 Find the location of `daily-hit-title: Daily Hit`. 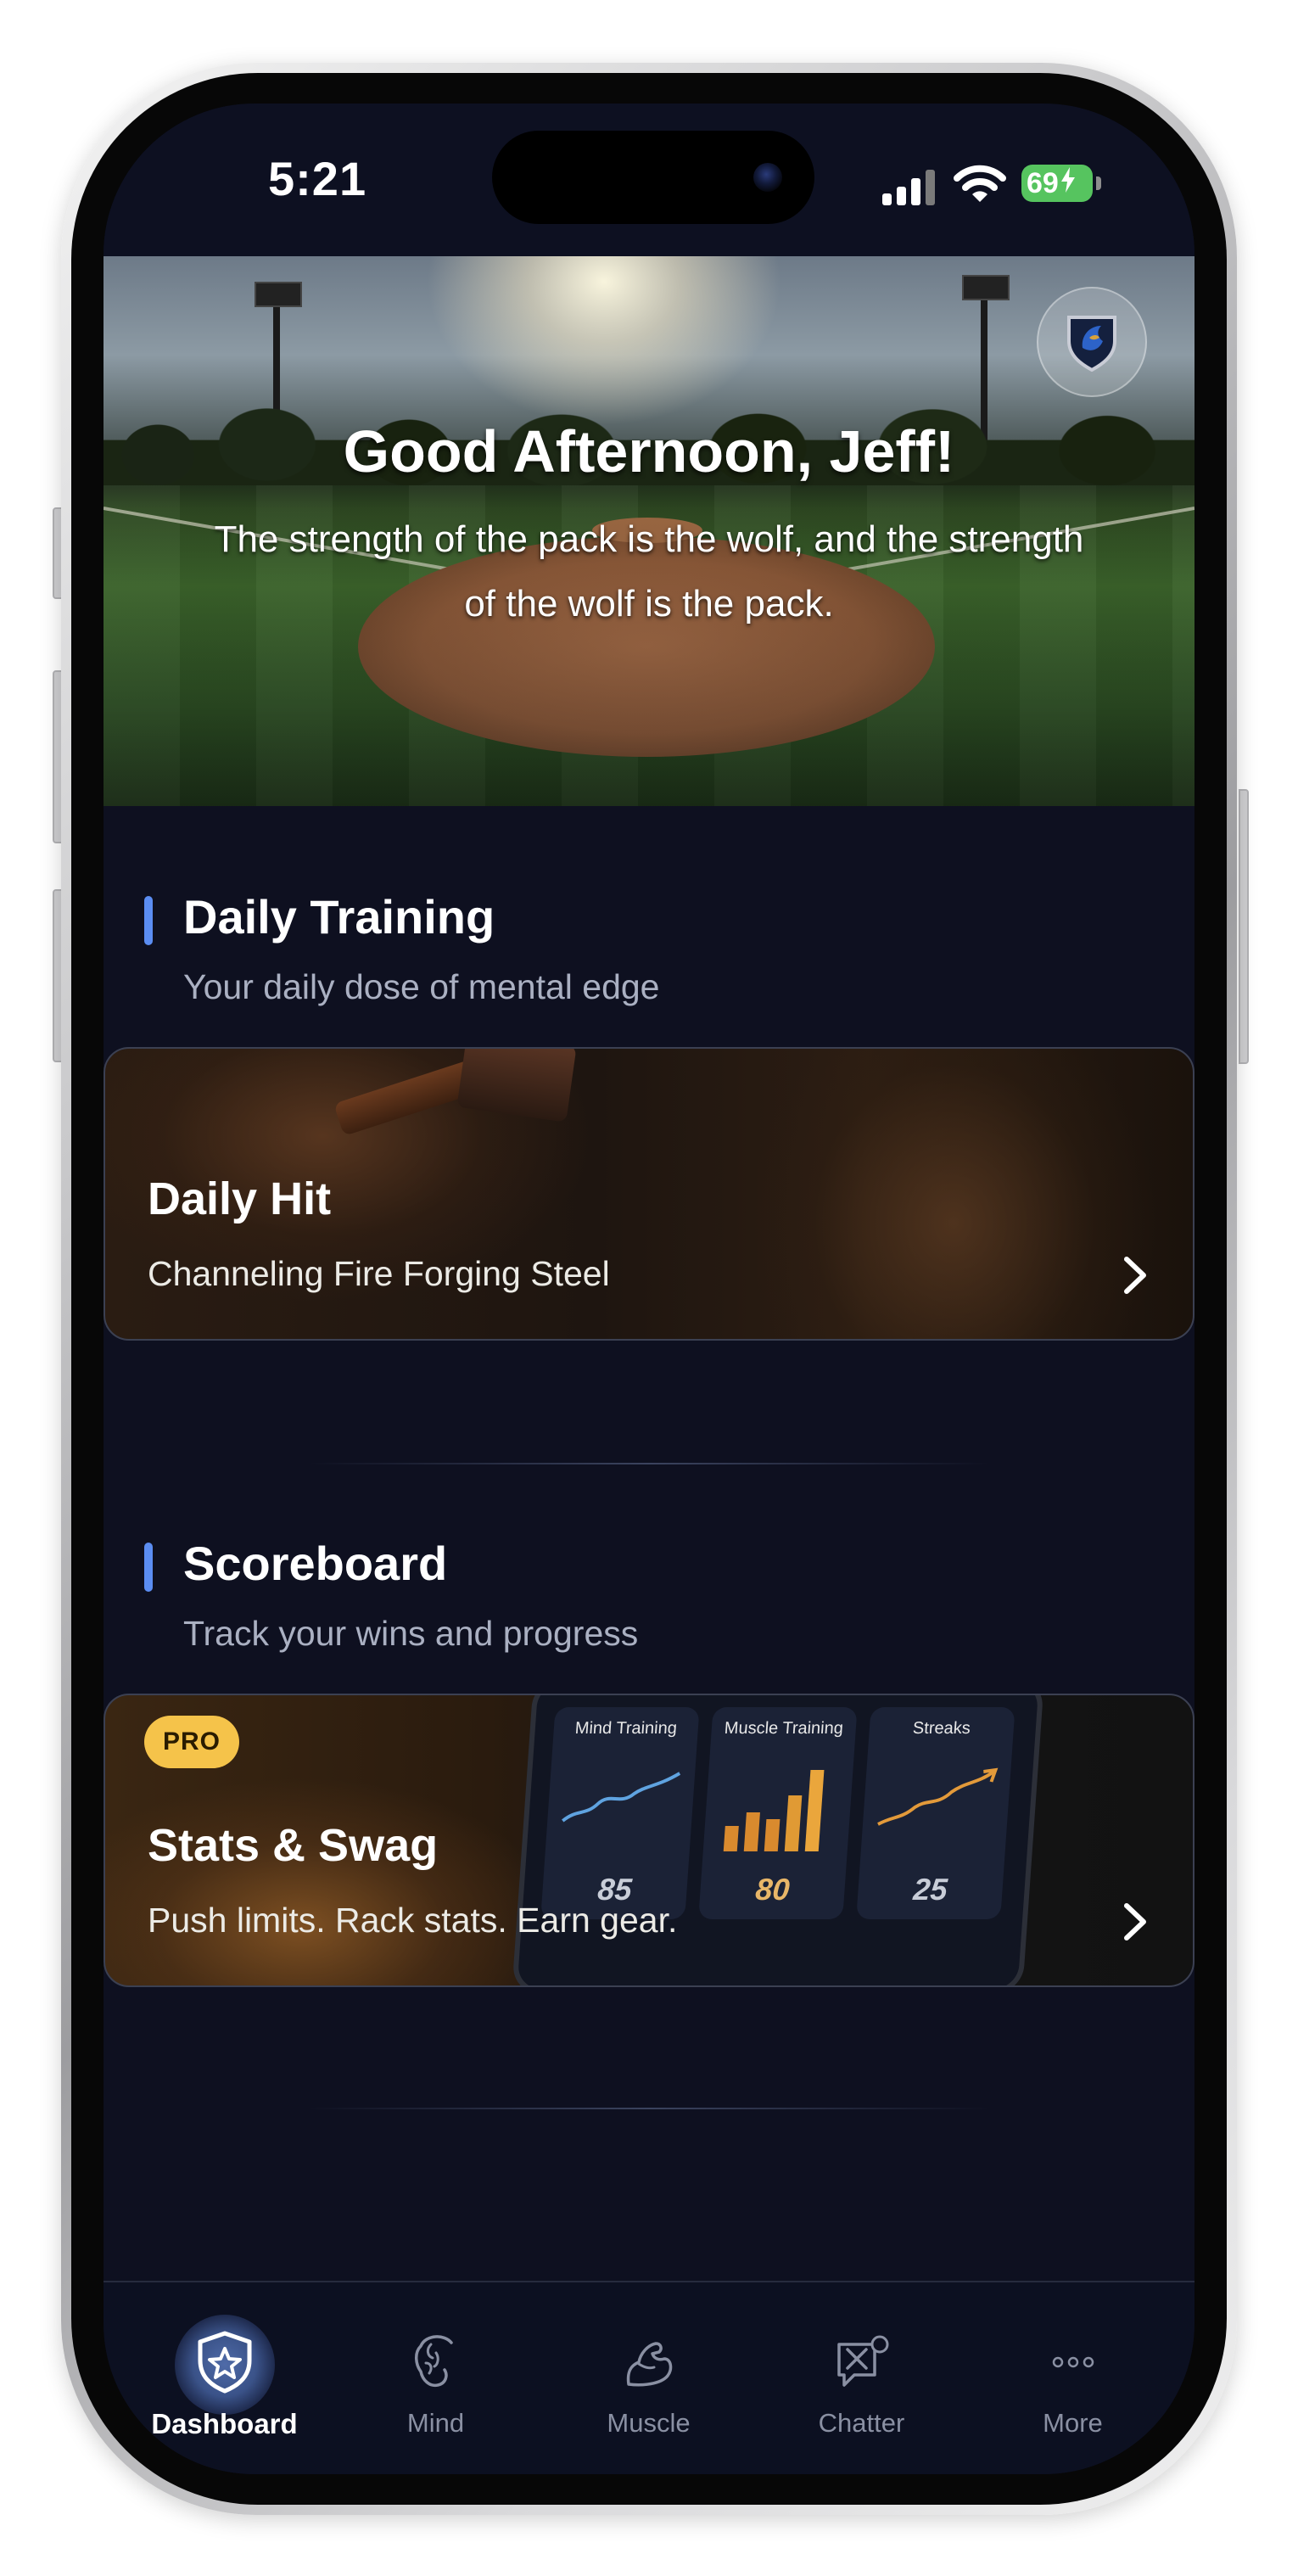

daily-hit-title: Daily Hit is located at coordinates (240, 1198).